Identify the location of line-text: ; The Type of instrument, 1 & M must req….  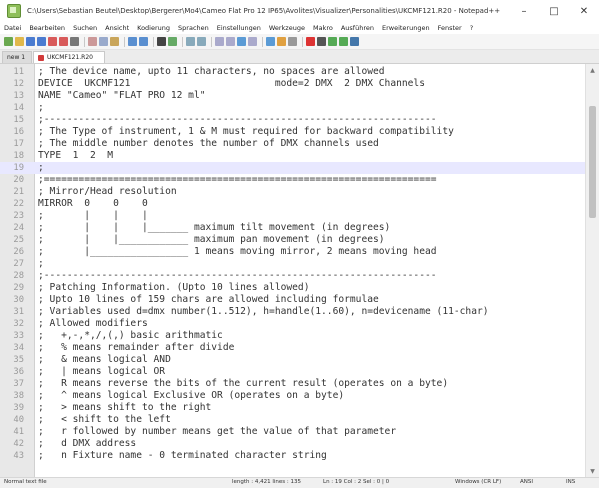
(246, 132).